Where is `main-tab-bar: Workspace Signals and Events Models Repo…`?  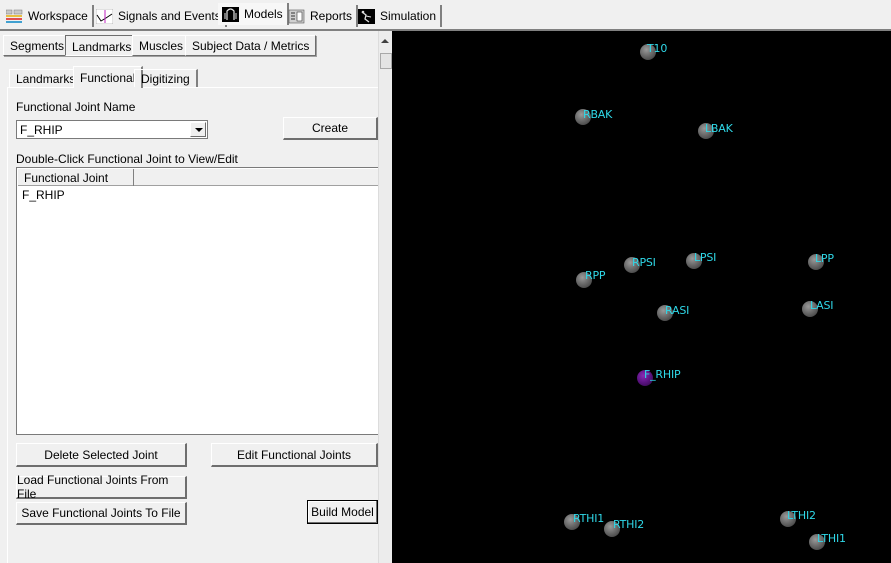 main-tab-bar: Workspace Signals and Events Models Repo… is located at coordinates (445, 15).